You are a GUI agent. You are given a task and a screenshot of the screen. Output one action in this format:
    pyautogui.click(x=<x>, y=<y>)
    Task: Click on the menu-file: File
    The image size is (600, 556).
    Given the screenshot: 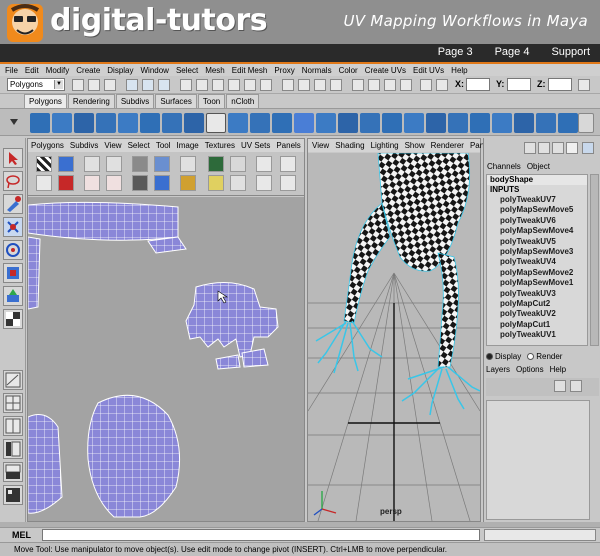 What is the action you would take?
    pyautogui.click(x=11, y=70)
    